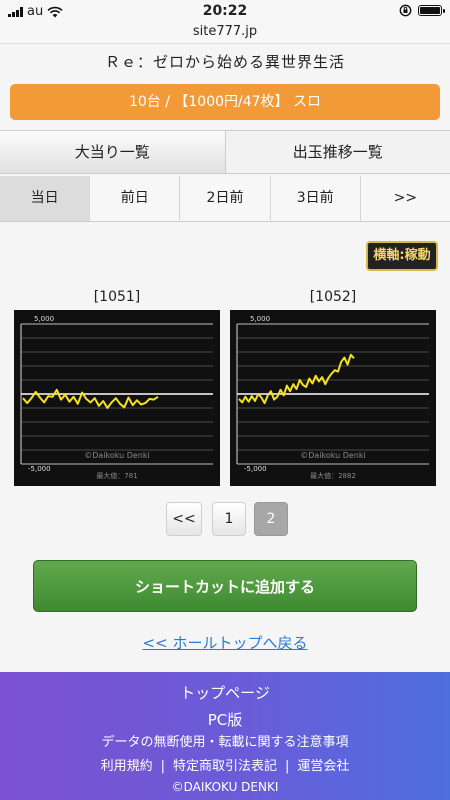 The image size is (450, 800). What do you see at coordinates (225, 719) in the screenshot?
I see `footer-pc-version-link: PC版` at bounding box center [225, 719].